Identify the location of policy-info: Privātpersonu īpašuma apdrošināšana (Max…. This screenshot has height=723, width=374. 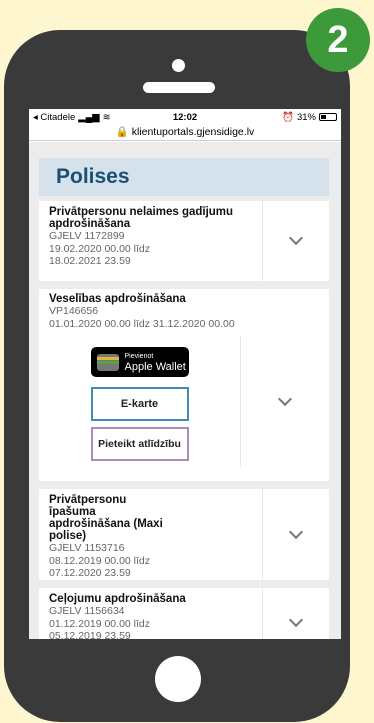
(151, 534).